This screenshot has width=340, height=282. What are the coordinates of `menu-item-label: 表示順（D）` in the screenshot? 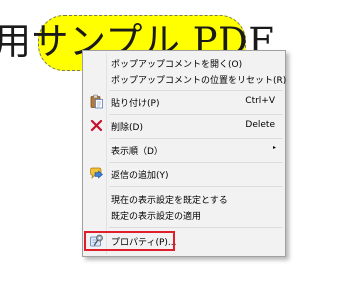 It's located at (137, 152).